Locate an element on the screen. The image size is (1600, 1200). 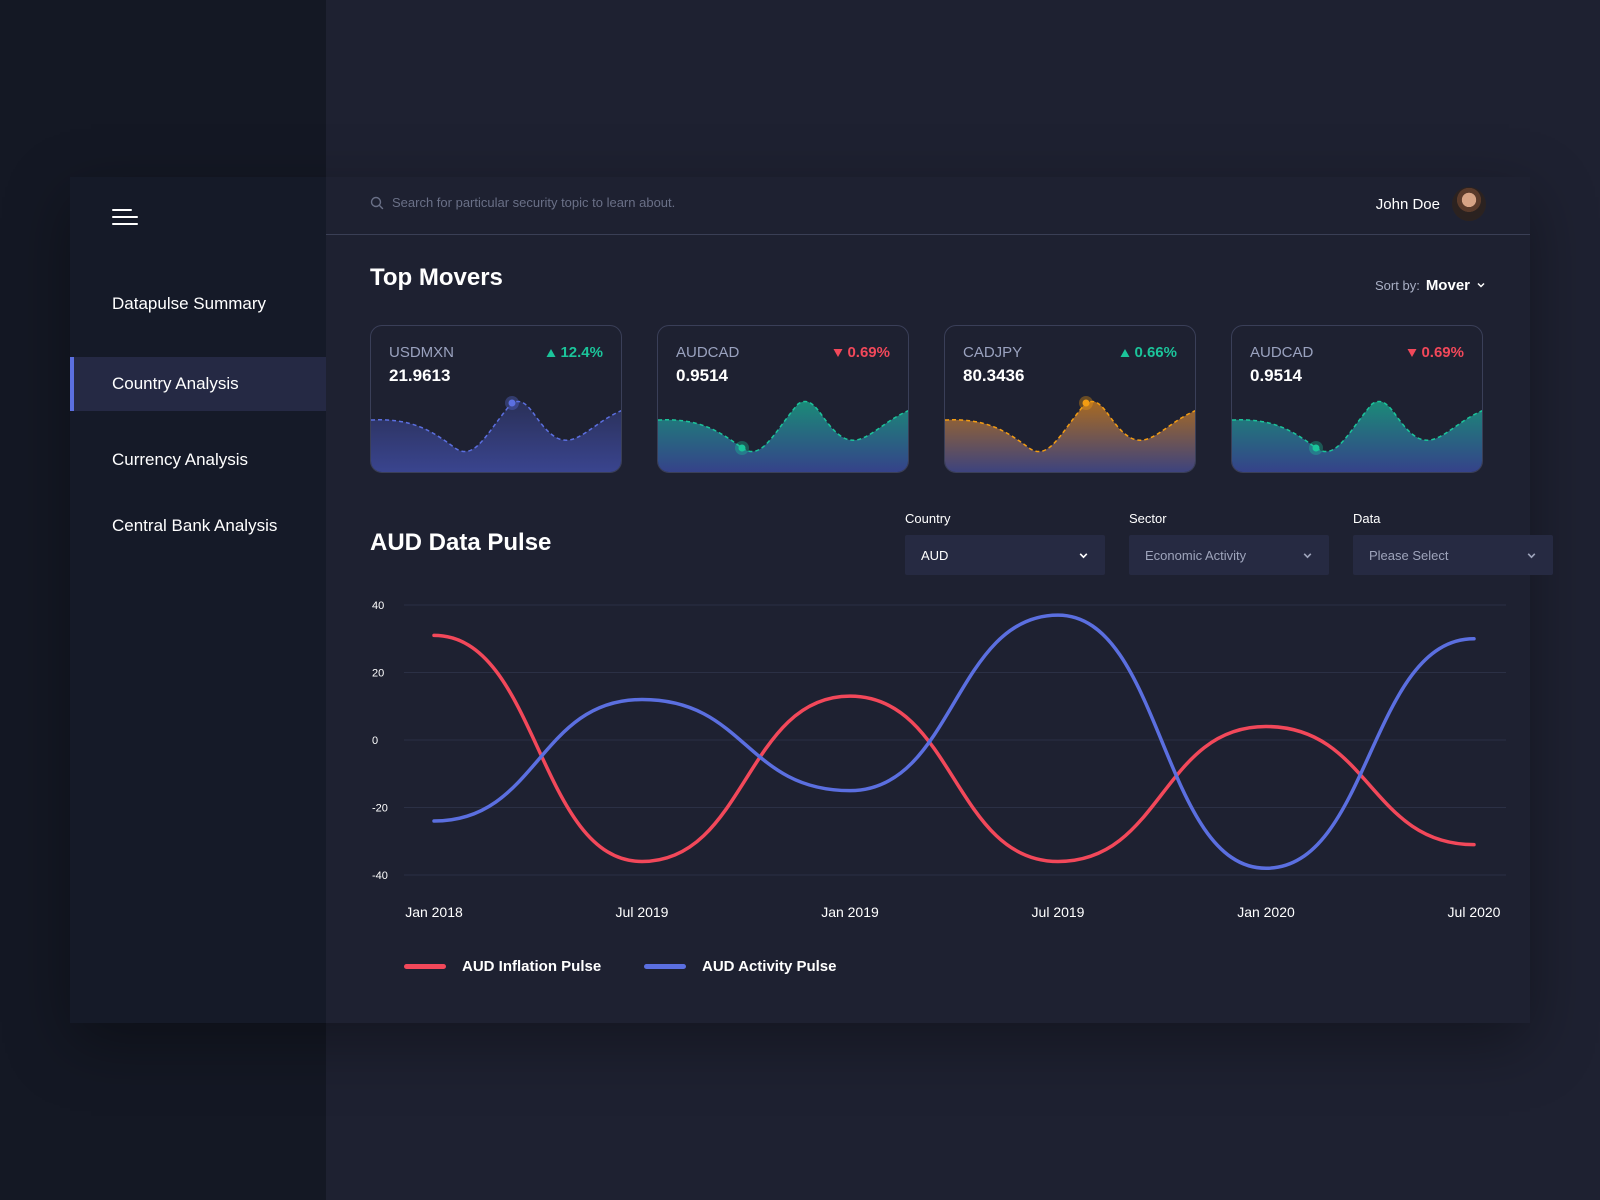
filter-label: Country is located at coordinates (928, 518).